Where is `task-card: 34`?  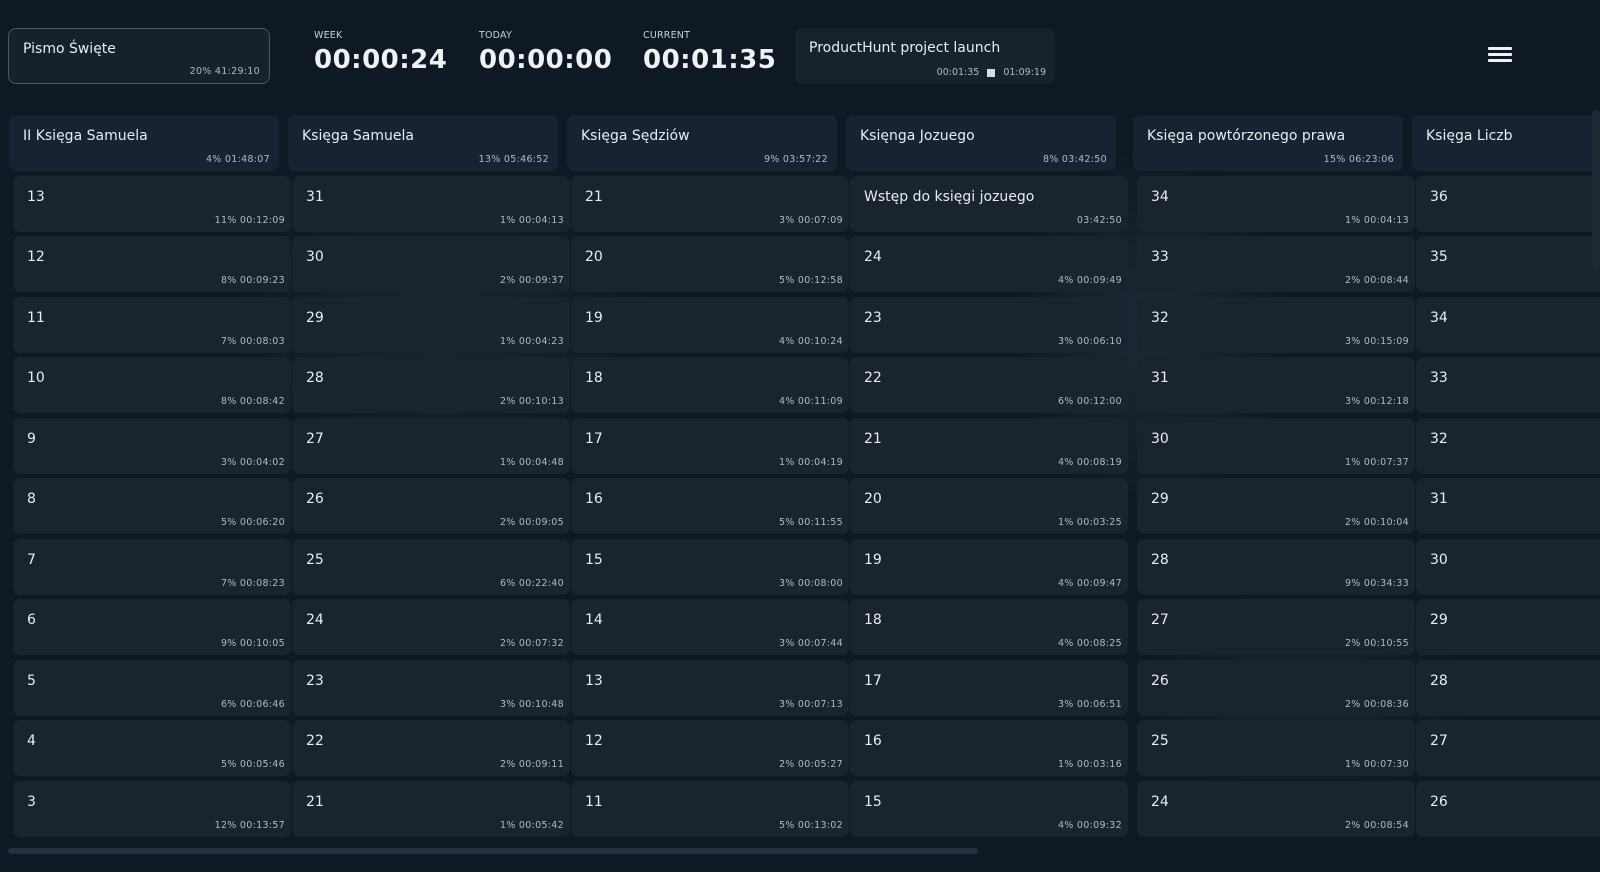 task-card: 34 is located at coordinates (1508, 324).